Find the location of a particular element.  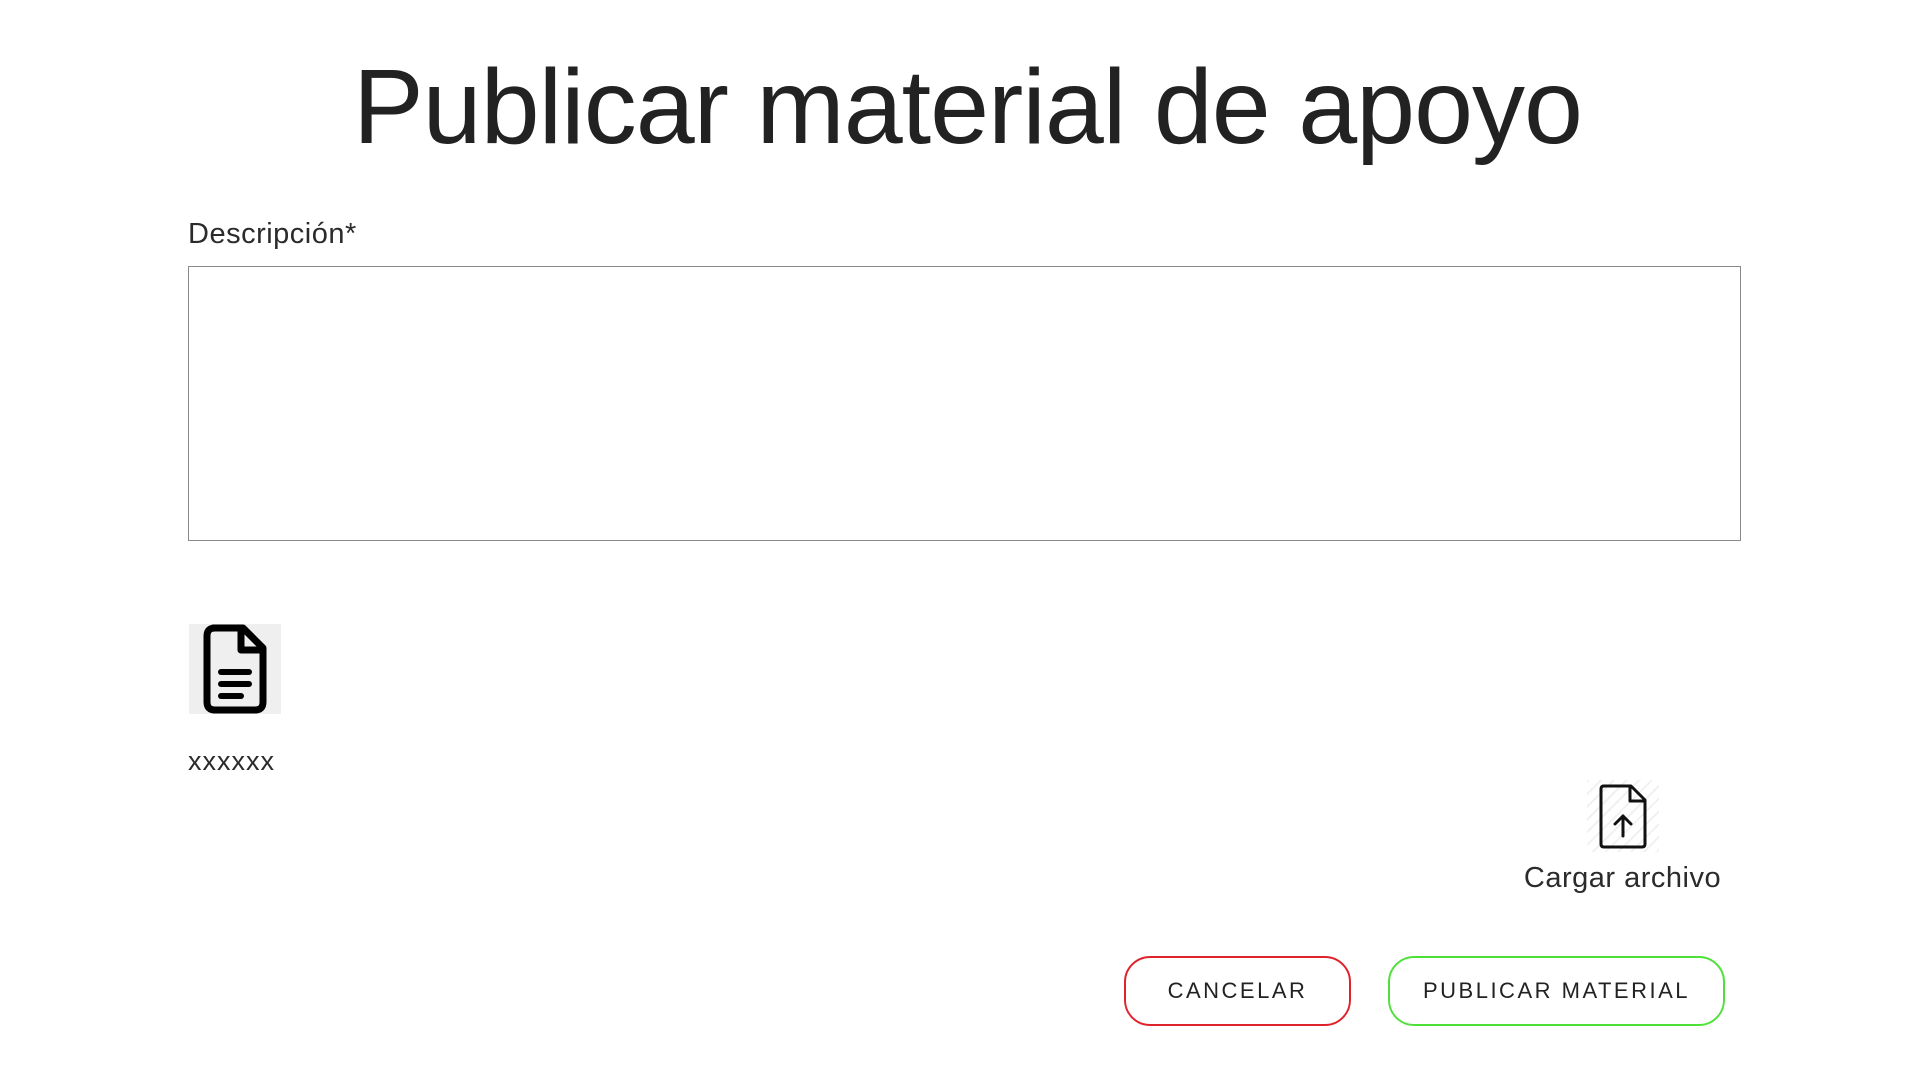

publish-material-button: PUBLICAR MATERIAL is located at coordinates (1556, 991).